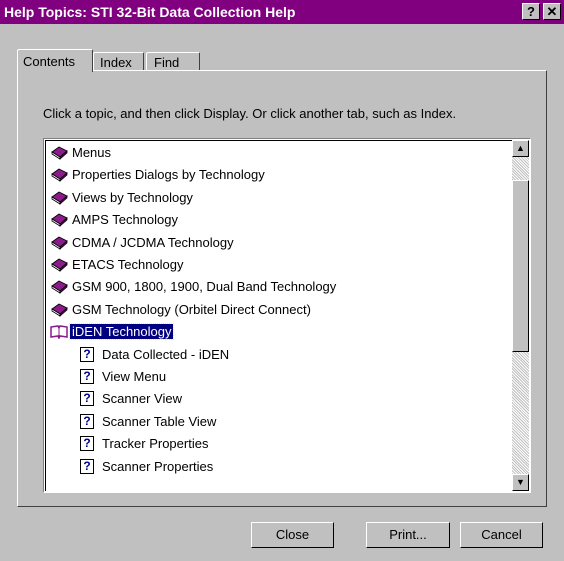  What do you see at coordinates (153, 242) in the screenshot?
I see `topic-label: CDMA / JCDMA Technology` at bounding box center [153, 242].